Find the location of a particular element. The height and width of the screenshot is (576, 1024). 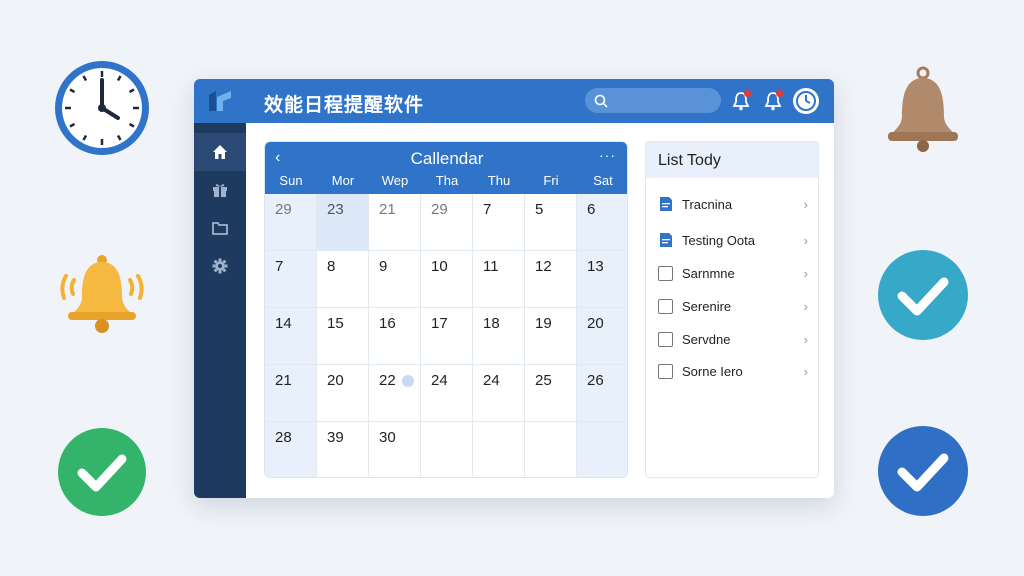

list-item-label: Tracnina is located at coordinates (707, 204).